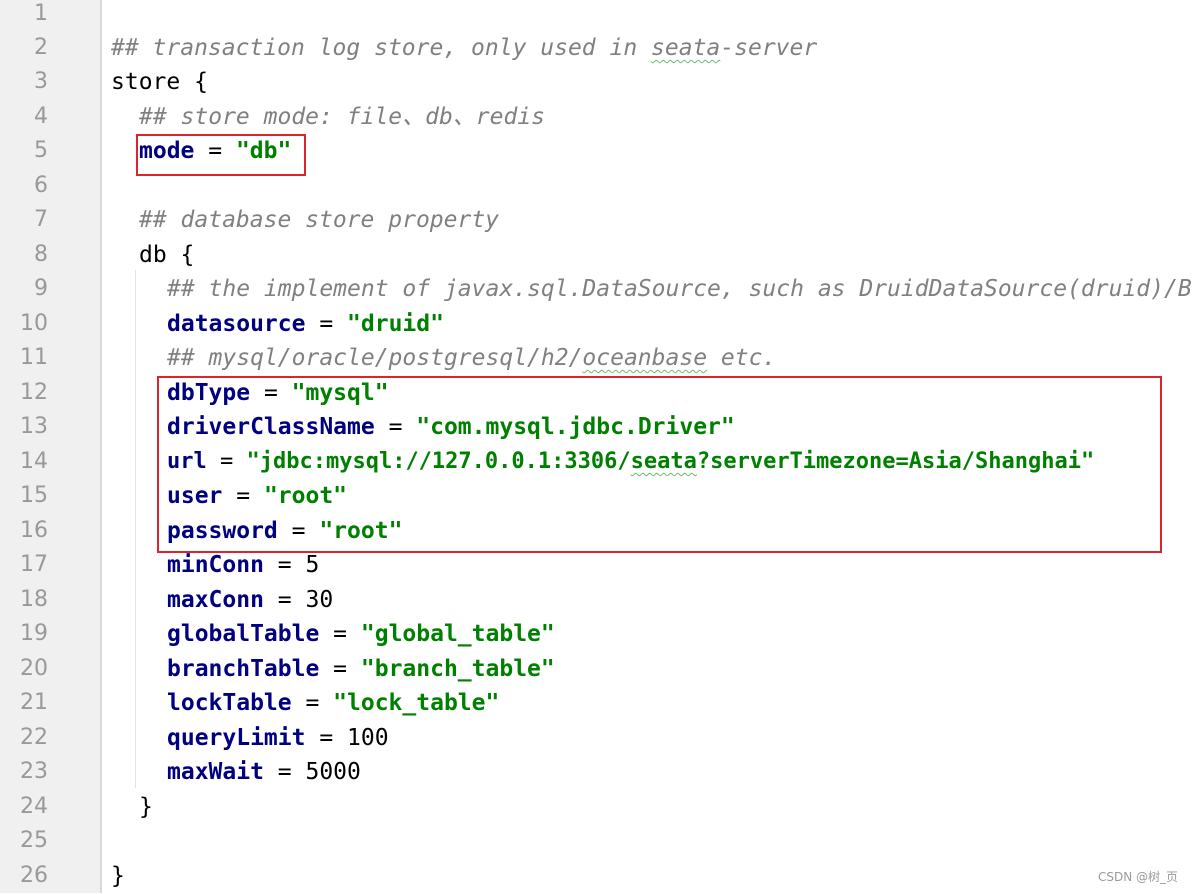  Describe the element at coordinates (41, 47) in the screenshot. I see `line-number: 2` at that location.